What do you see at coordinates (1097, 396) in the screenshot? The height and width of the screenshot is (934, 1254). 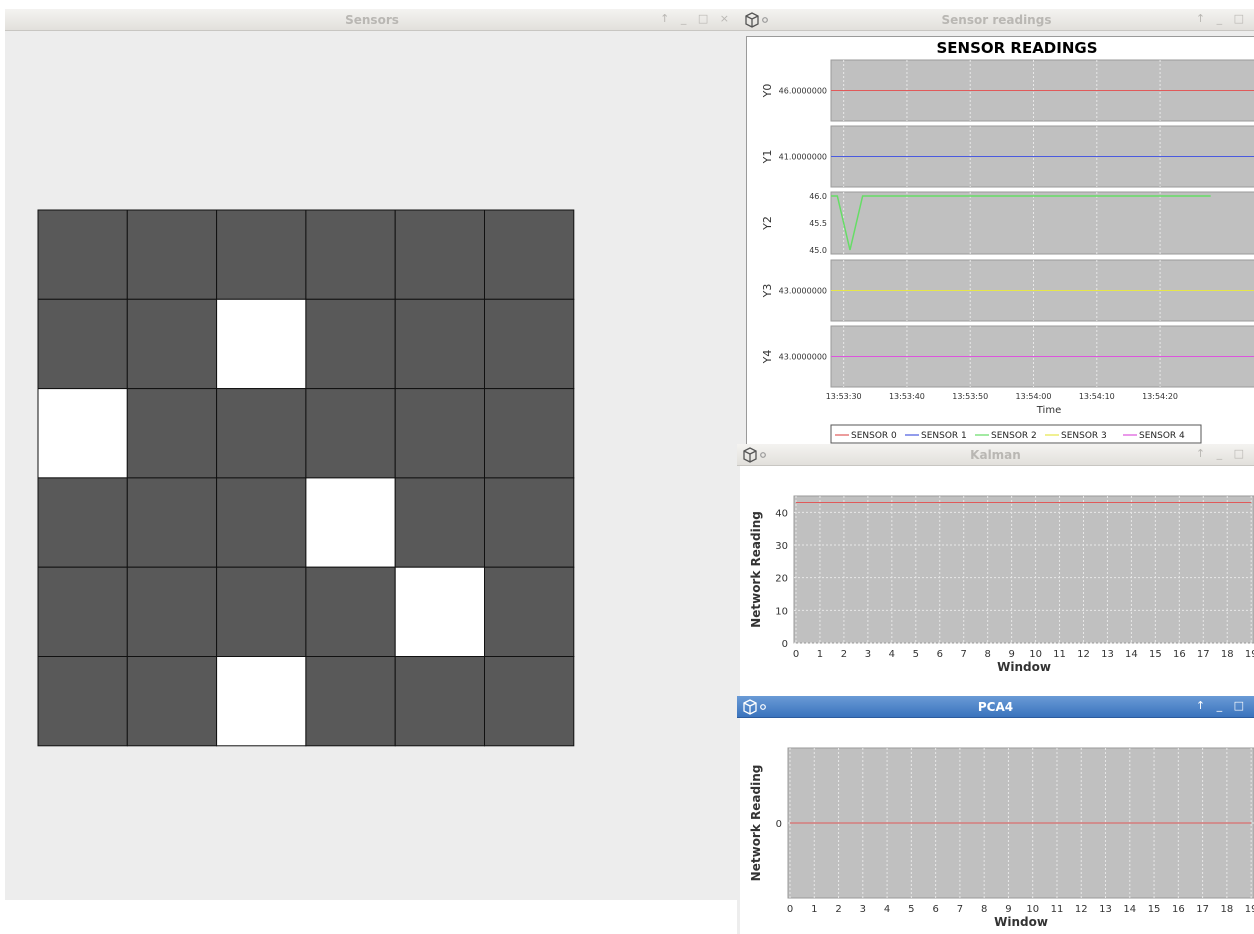 I see `x-tick-label: 13:54:10` at bounding box center [1097, 396].